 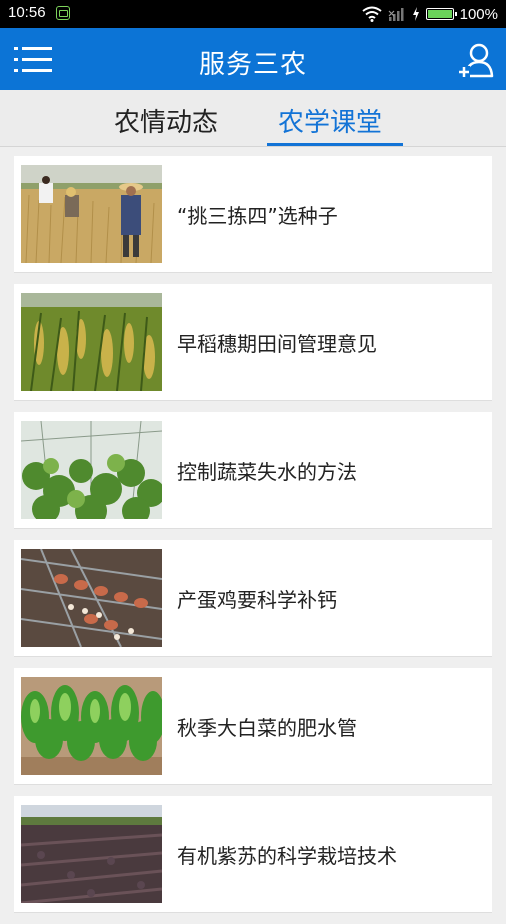 What do you see at coordinates (27, 12) in the screenshot?
I see `status-time: 10:56` at bounding box center [27, 12].